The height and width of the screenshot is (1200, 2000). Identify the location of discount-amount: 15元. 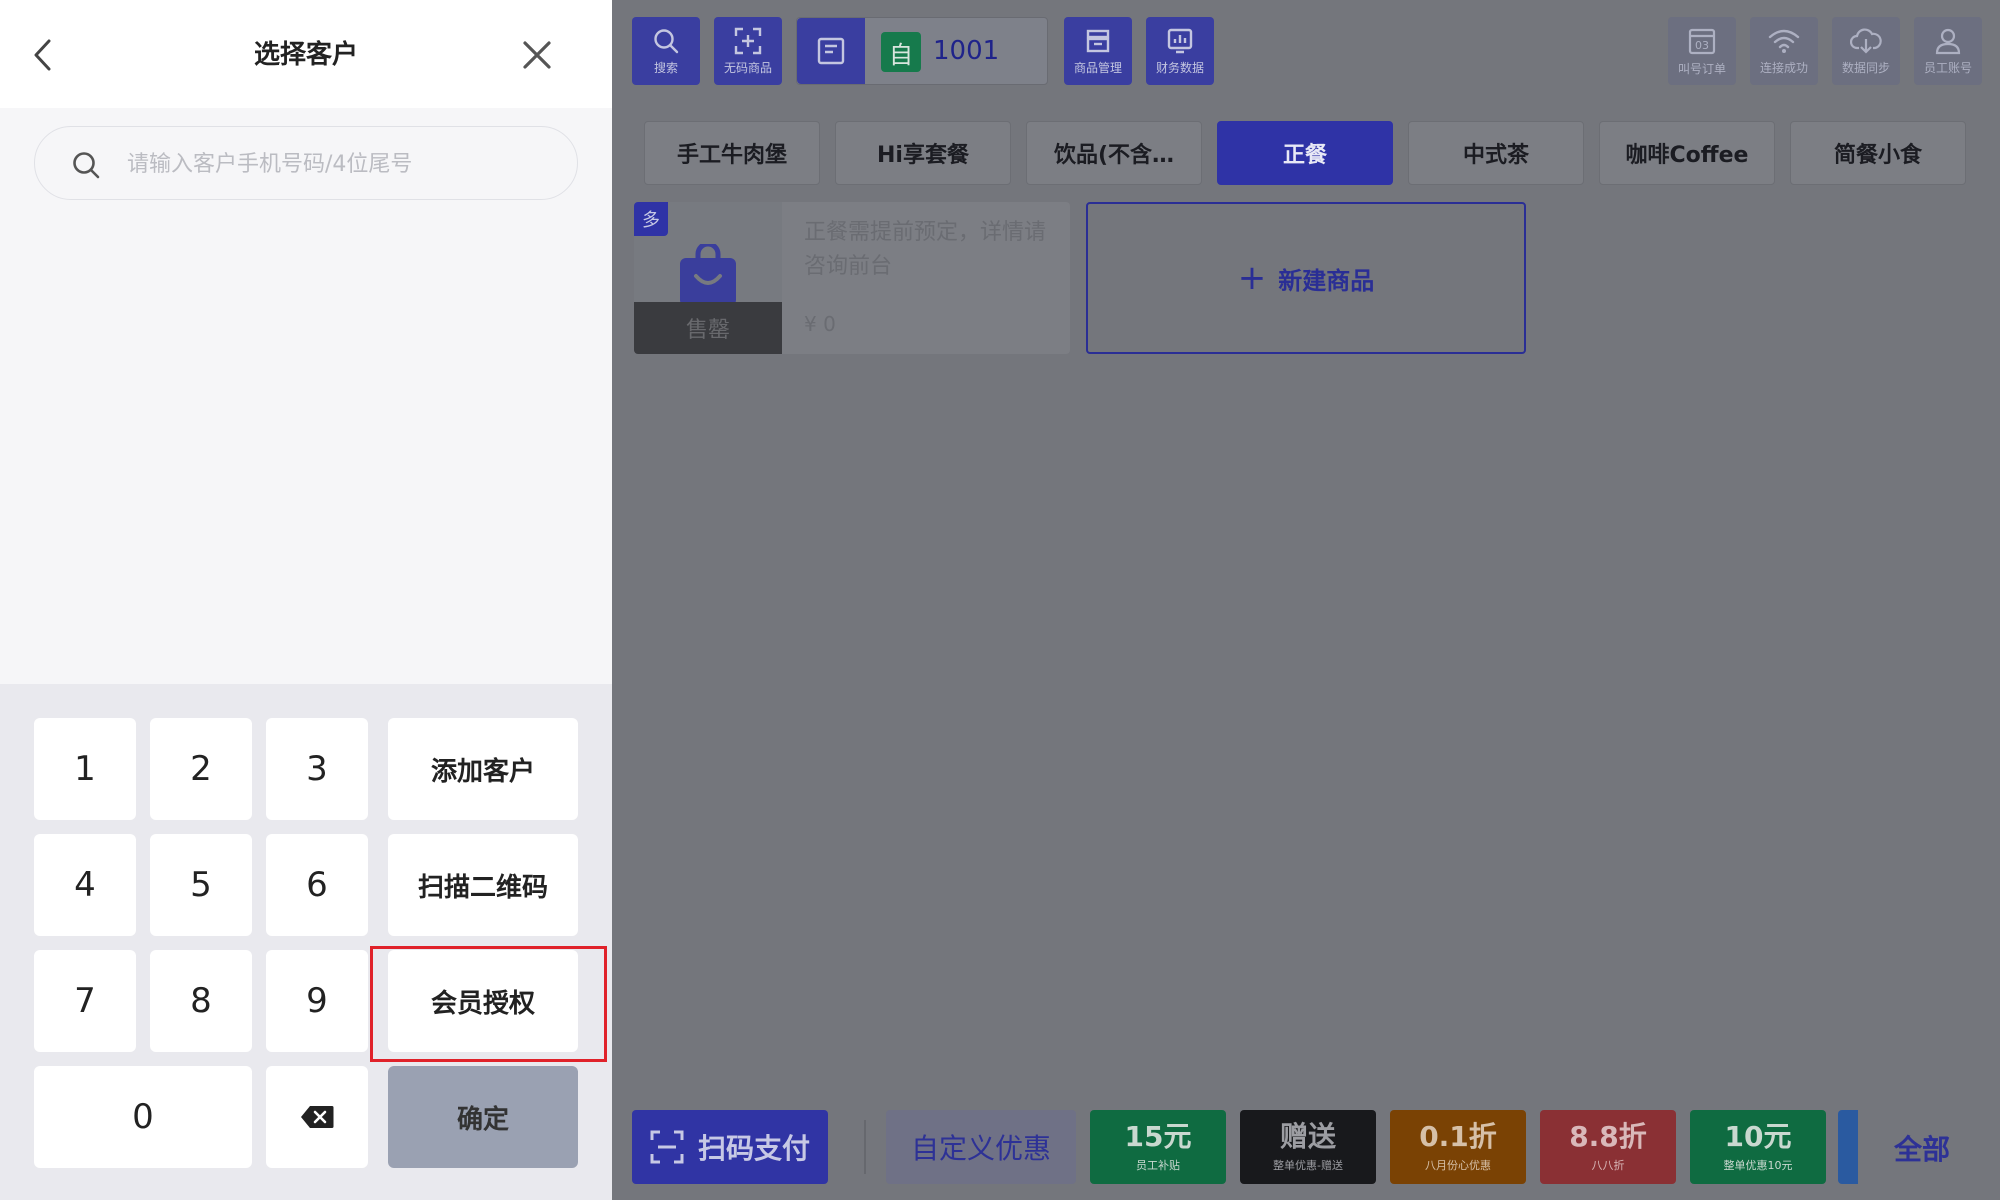
(1158, 1136).